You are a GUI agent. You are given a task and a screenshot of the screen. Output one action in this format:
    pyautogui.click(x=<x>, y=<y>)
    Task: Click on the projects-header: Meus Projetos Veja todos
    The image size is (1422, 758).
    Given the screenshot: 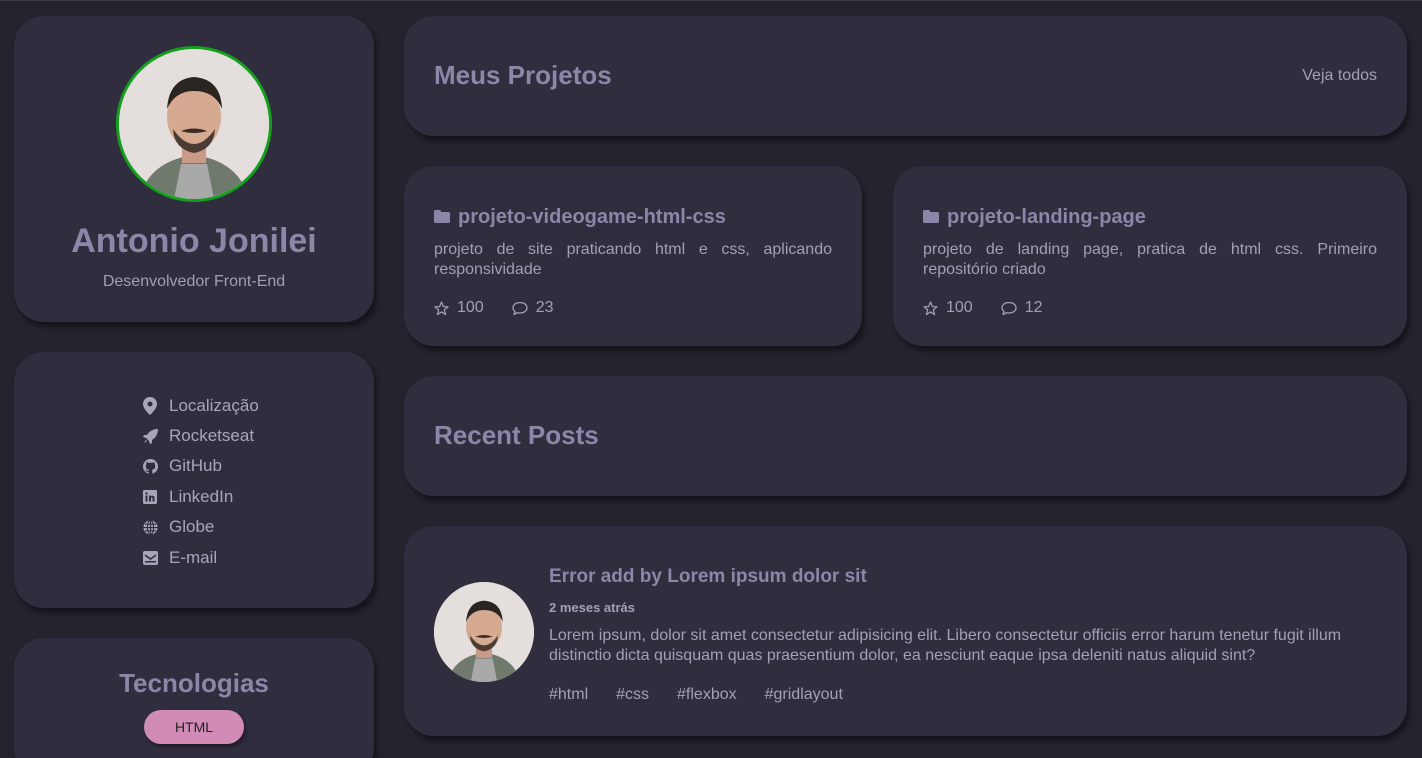 What is the action you would take?
    pyautogui.click(x=905, y=76)
    